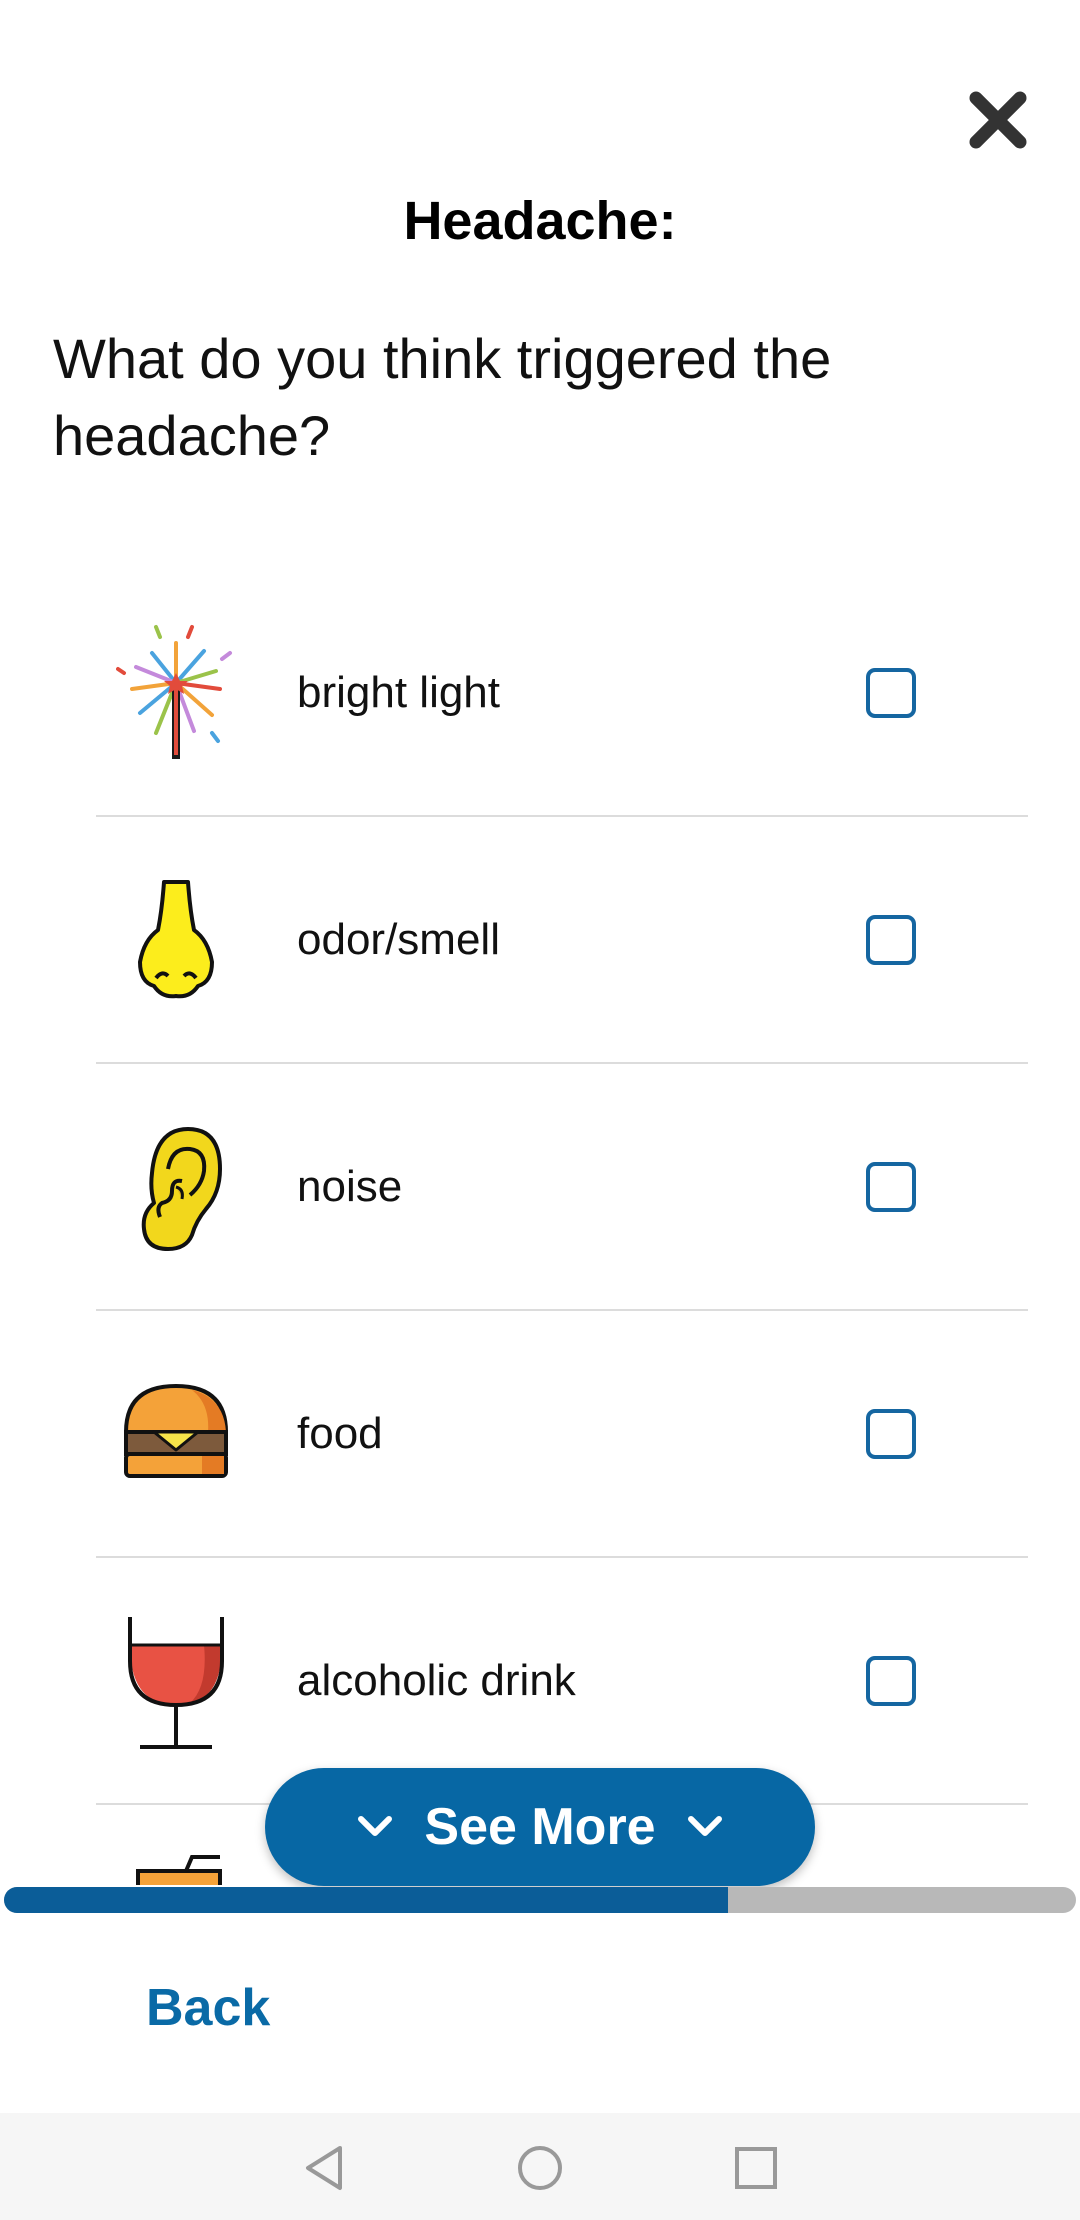  What do you see at coordinates (176, 1681) in the screenshot?
I see `wine-glass-icon` at bounding box center [176, 1681].